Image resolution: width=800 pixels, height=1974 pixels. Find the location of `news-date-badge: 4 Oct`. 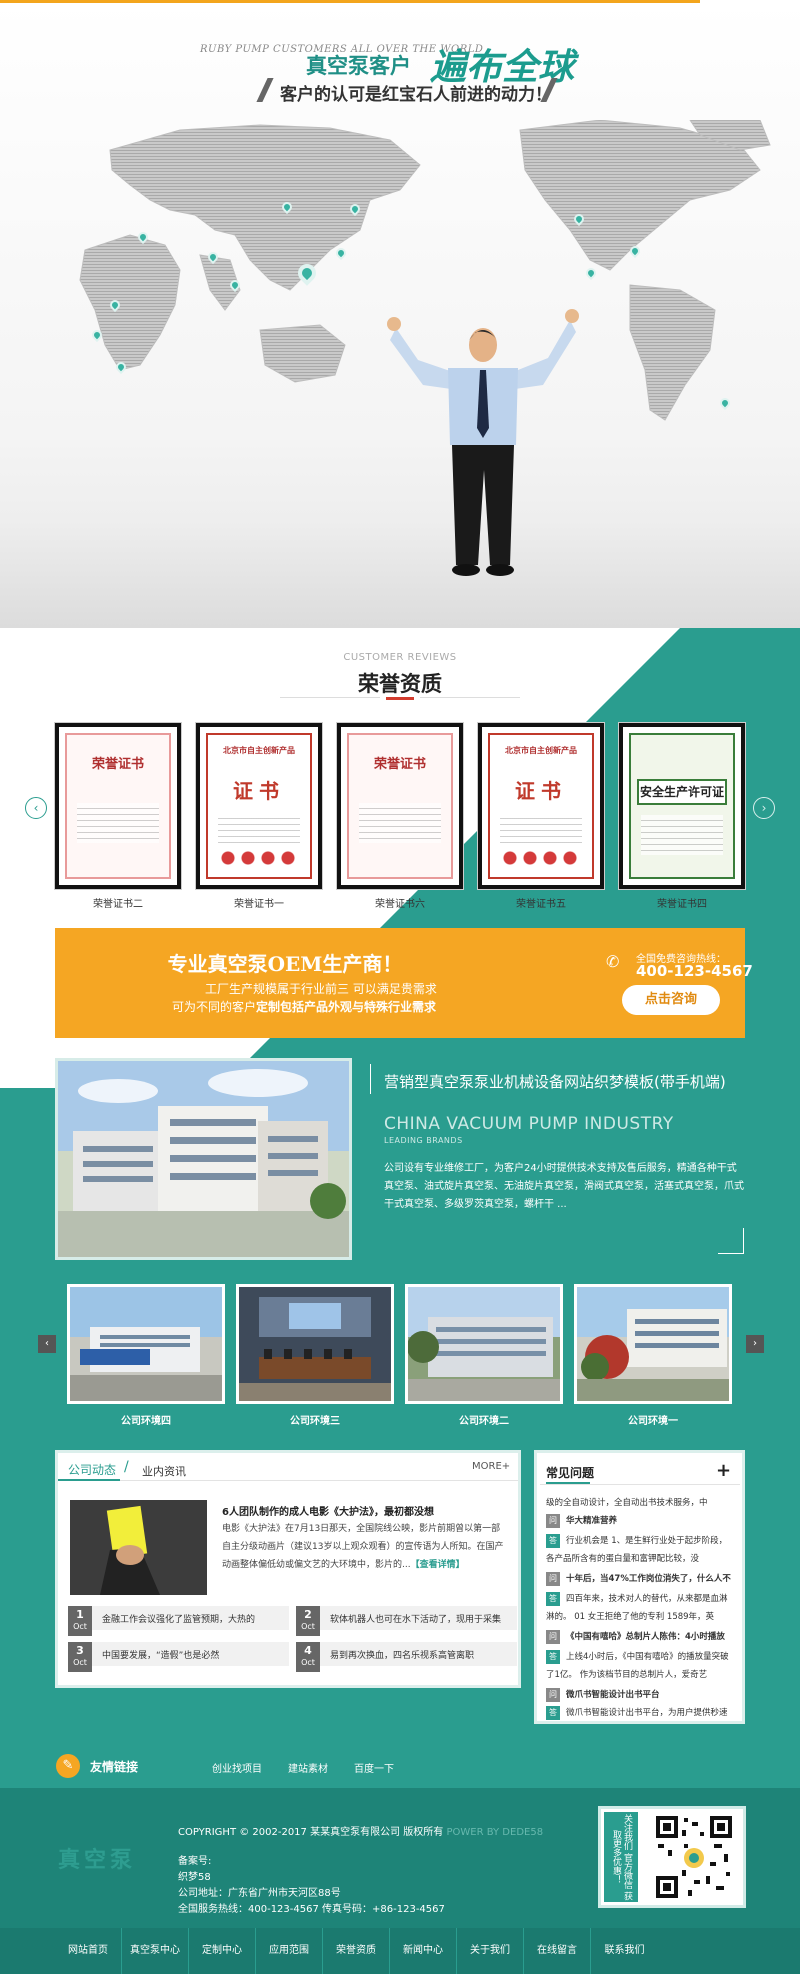

news-date-badge: 4 Oct is located at coordinates (308, 1657).